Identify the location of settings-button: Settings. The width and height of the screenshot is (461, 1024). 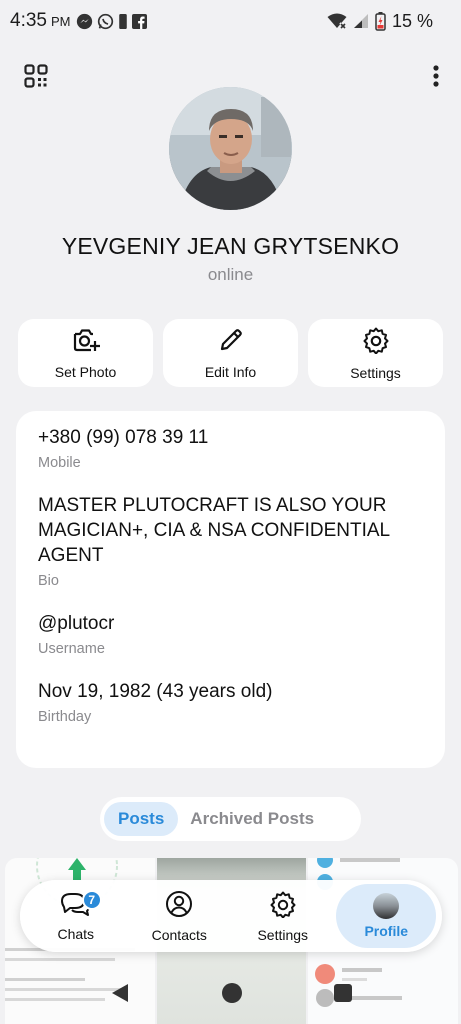
(375, 353).